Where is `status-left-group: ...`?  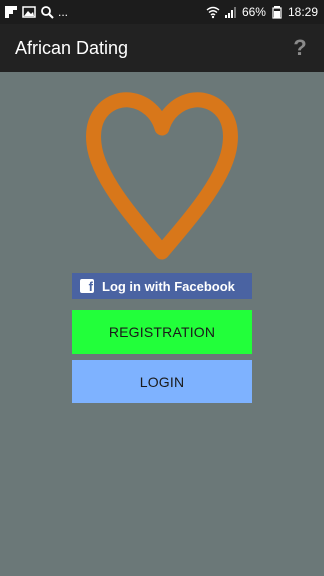
status-left-group: ... is located at coordinates (36, 12).